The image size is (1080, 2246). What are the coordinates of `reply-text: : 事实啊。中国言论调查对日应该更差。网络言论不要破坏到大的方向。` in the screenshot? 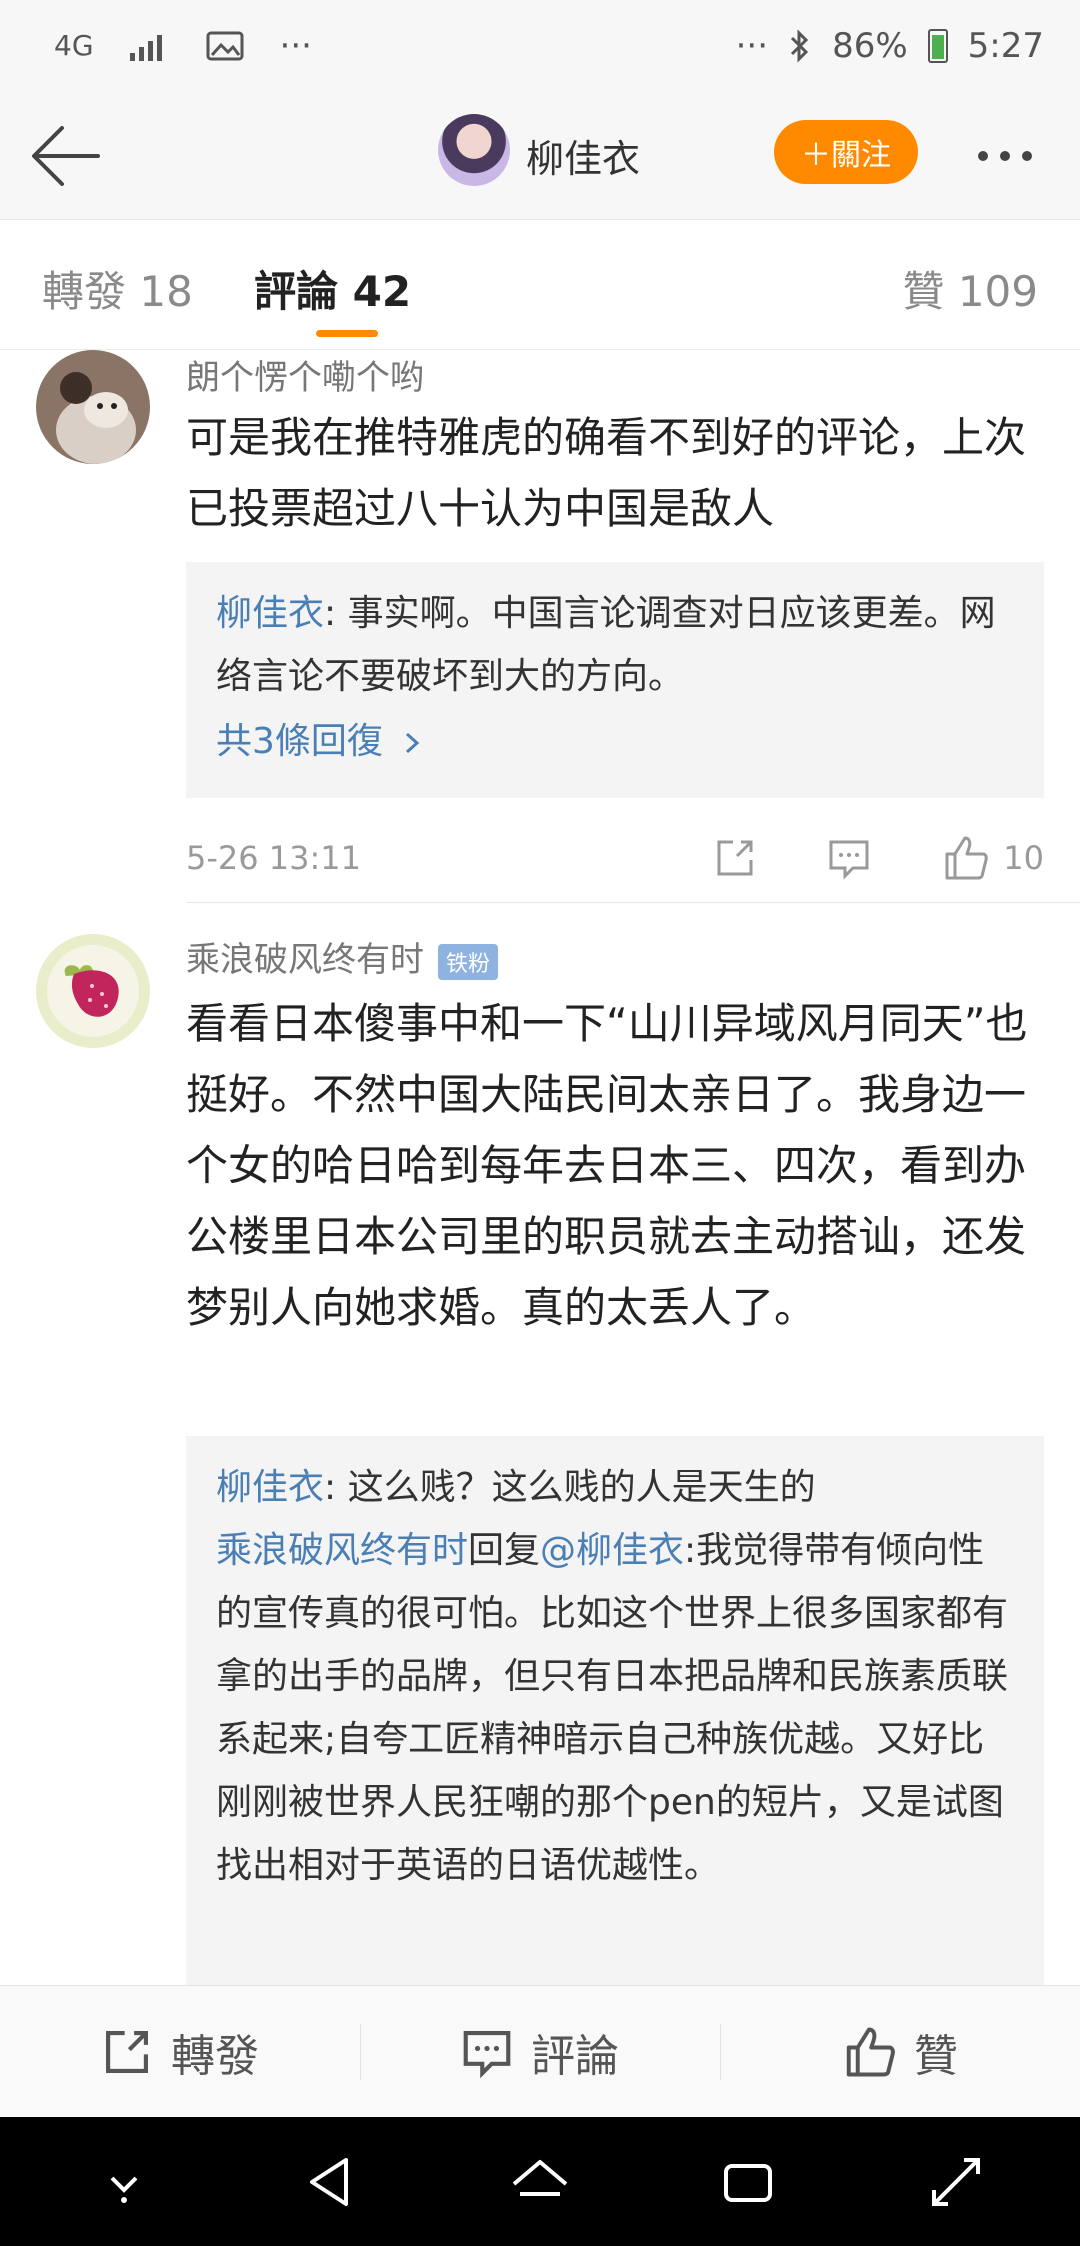 It's located at (606, 645).